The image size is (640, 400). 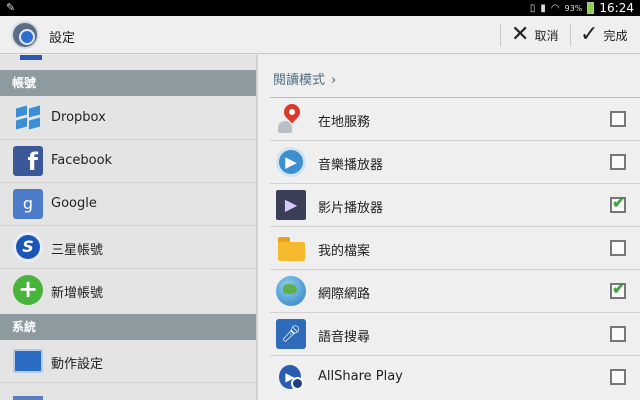 What do you see at coordinates (128, 61) in the screenshot?
I see `scrolled-item-stub` at bounding box center [128, 61].